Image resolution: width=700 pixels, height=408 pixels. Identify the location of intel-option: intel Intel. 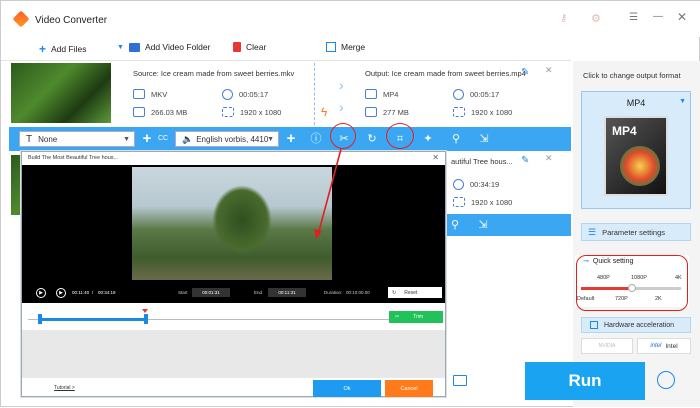
(664, 346).